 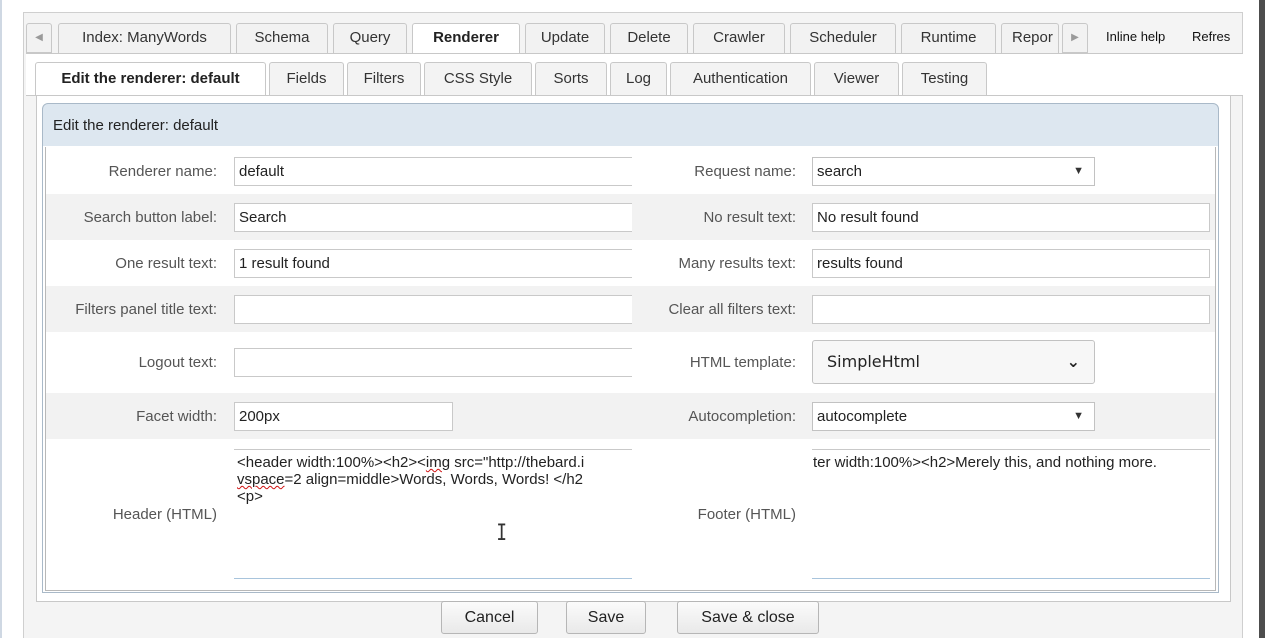 What do you see at coordinates (630, 125) in the screenshot?
I see `panel-title: Edit the renderer: default` at bounding box center [630, 125].